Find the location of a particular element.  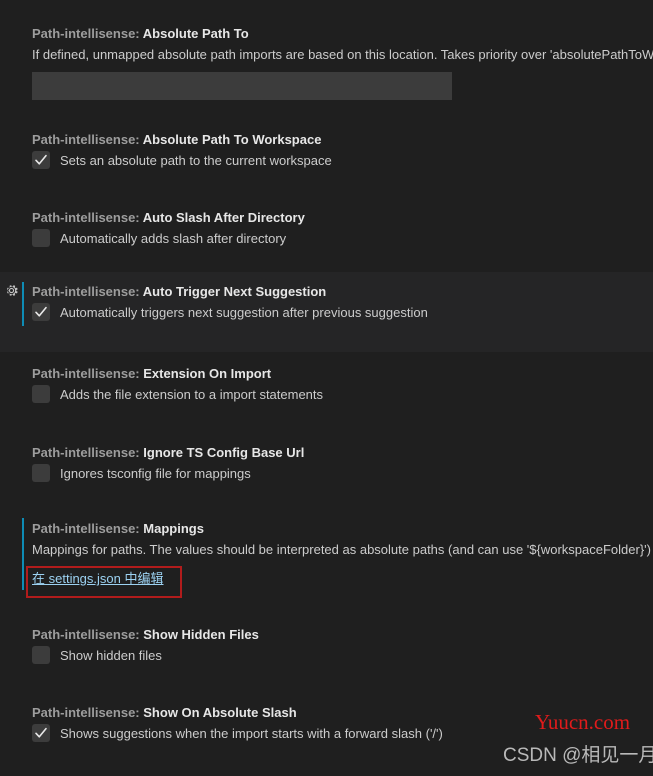

absolute-path-to-input is located at coordinates (242, 86).